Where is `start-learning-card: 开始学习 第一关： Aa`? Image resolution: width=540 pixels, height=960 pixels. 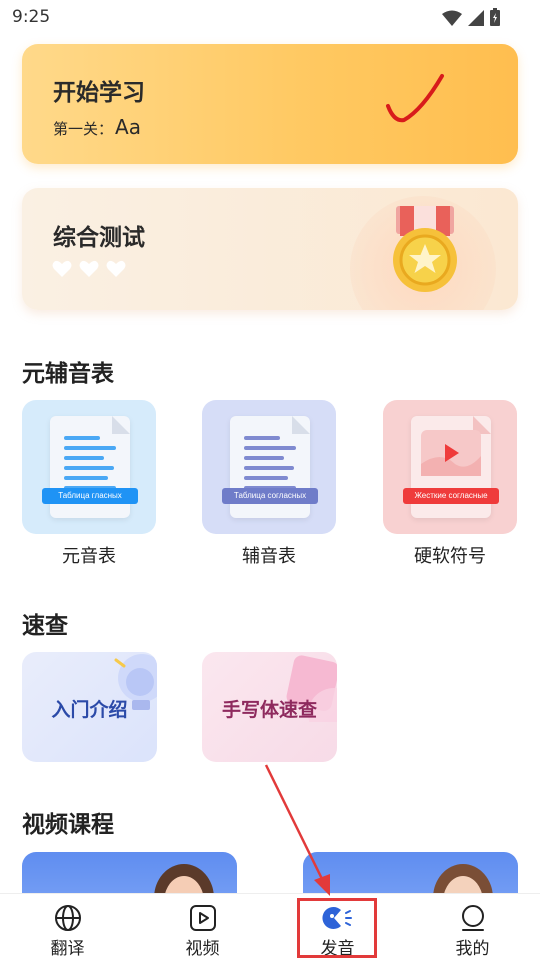 start-learning-card: 开始学习 第一关： Aa is located at coordinates (270, 104).